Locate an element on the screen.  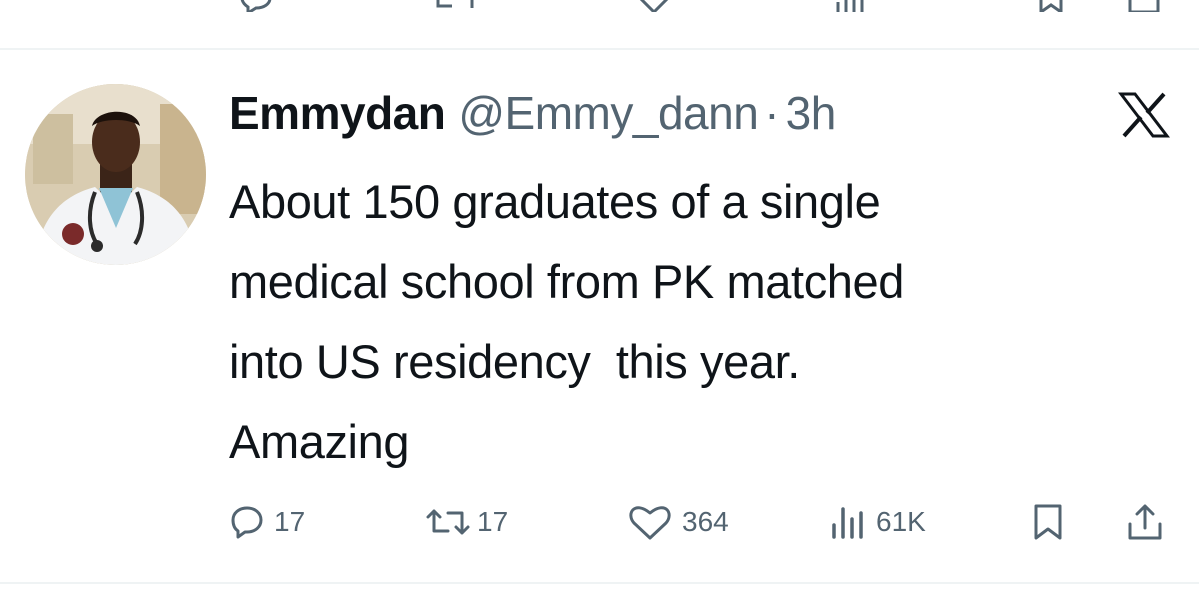
avatar-photo is located at coordinates (115, 174).